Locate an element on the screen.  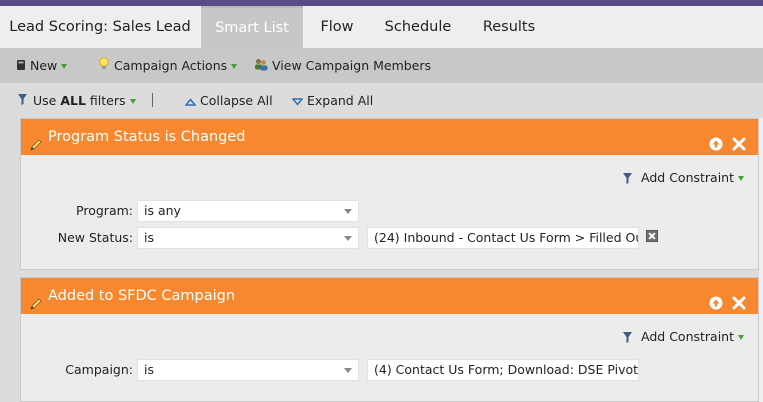
campaign-name-tab: Lead Scoring: Sales Lead is located at coordinates (100, 27).